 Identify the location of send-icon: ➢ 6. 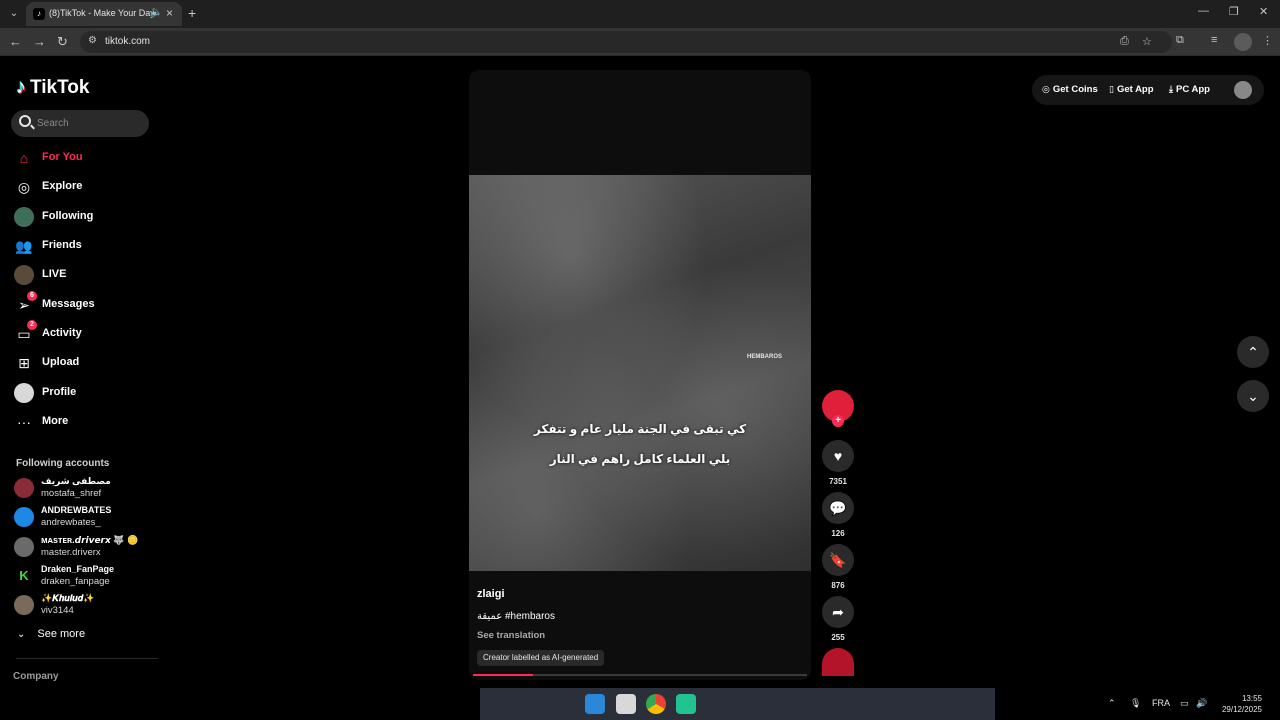
(25, 303).